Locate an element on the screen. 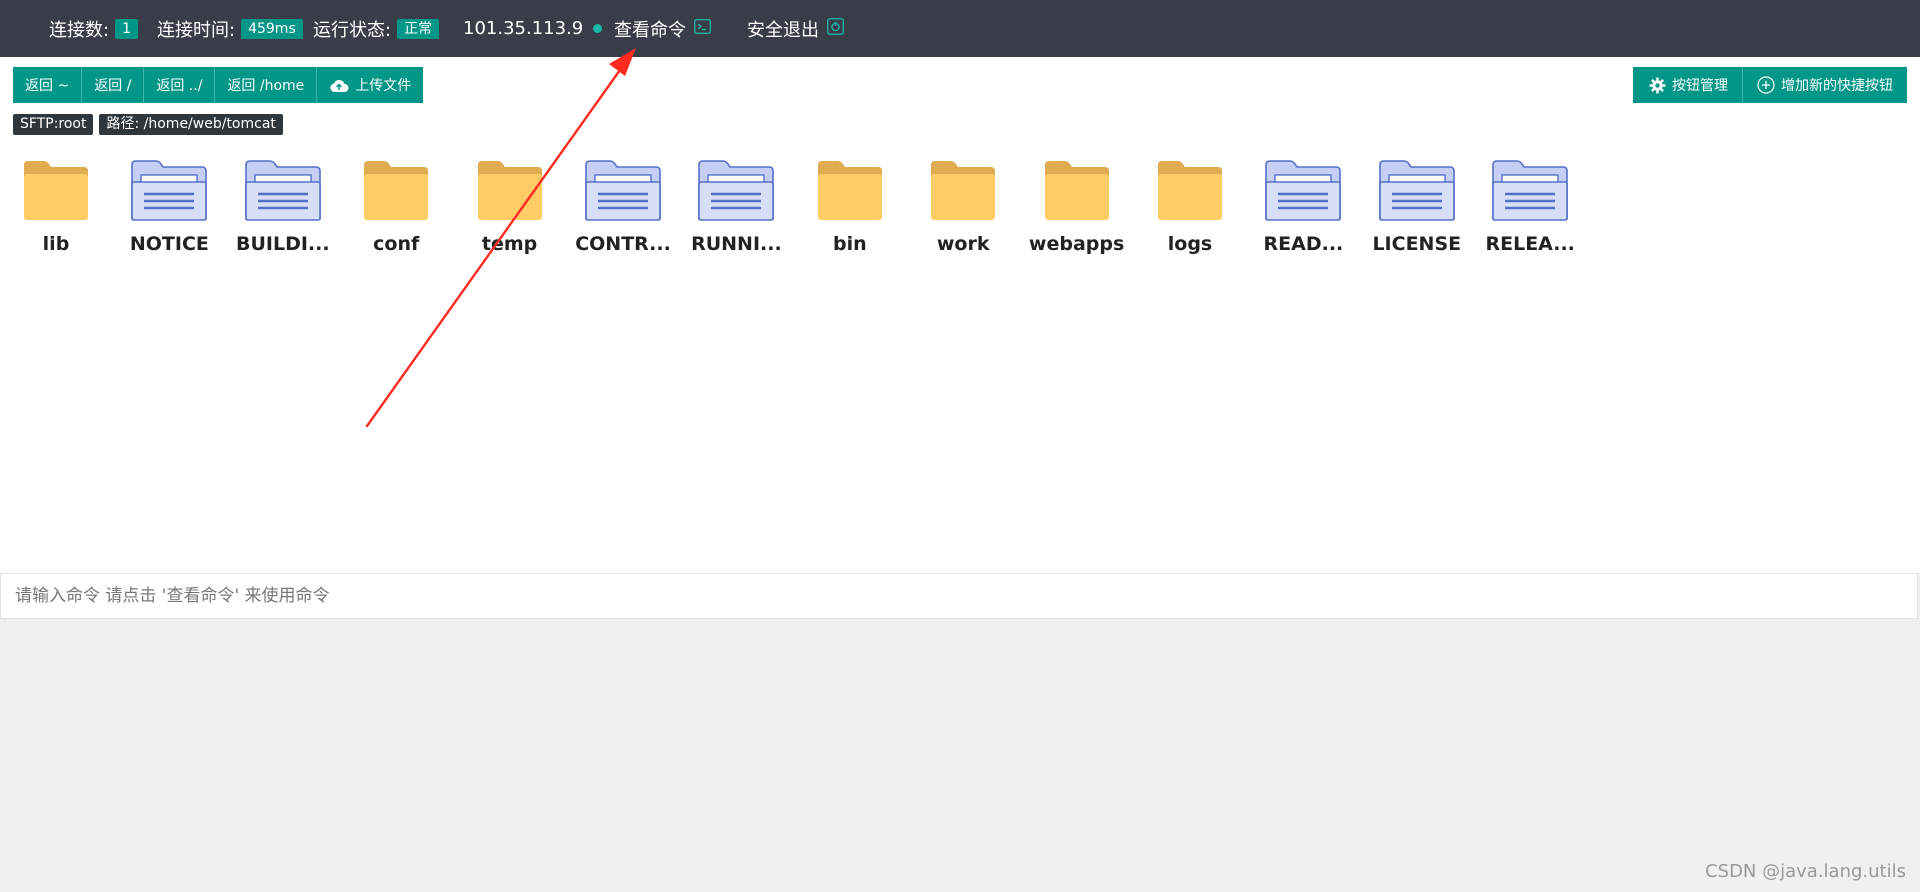 This screenshot has height=892, width=1920. manage-buttons-button: 按钮管理 is located at coordinates (1688, 85).